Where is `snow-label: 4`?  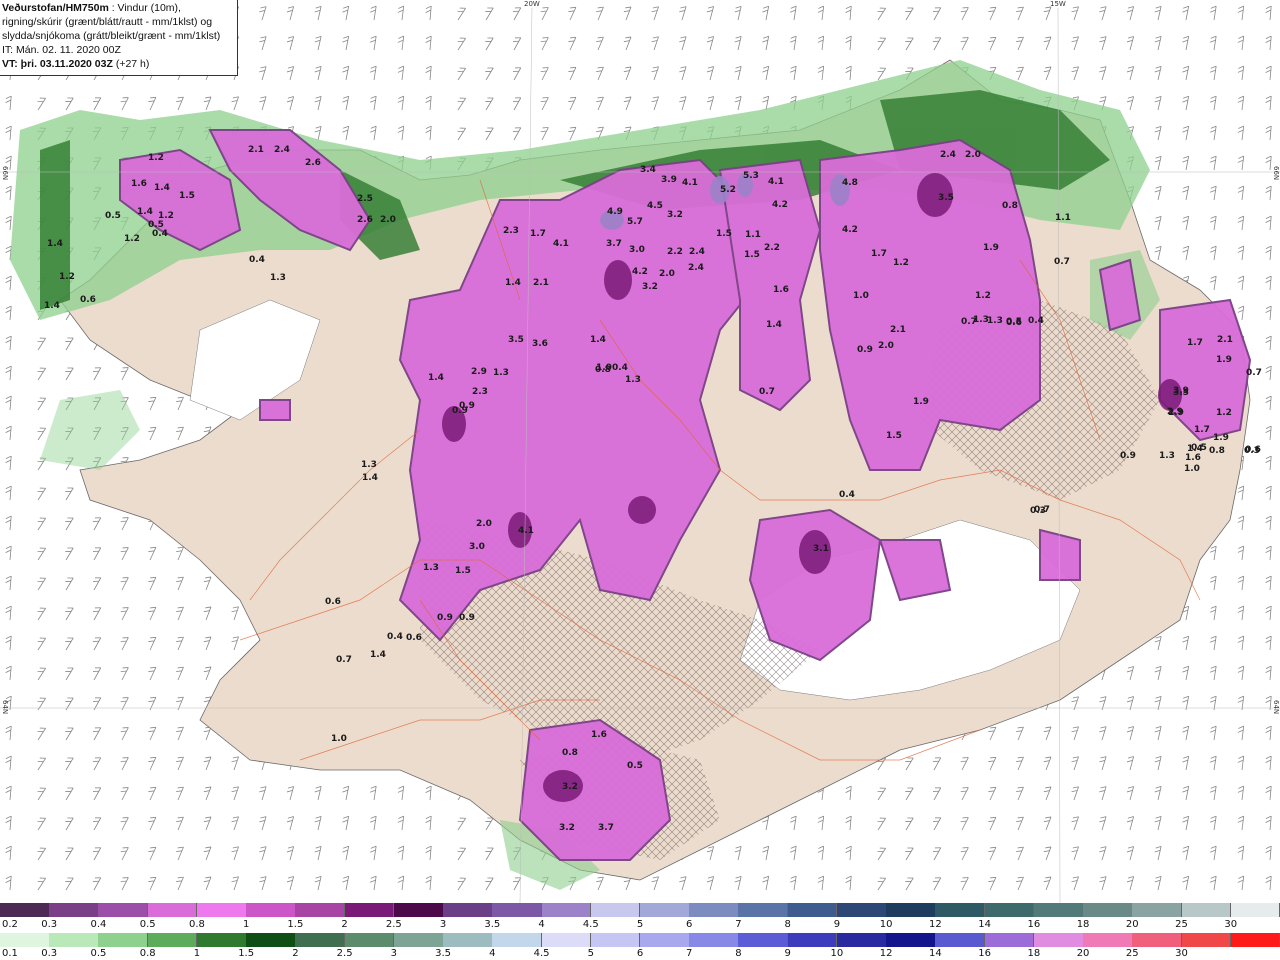
snow-label: 4 is located at coordinates (541, 924).